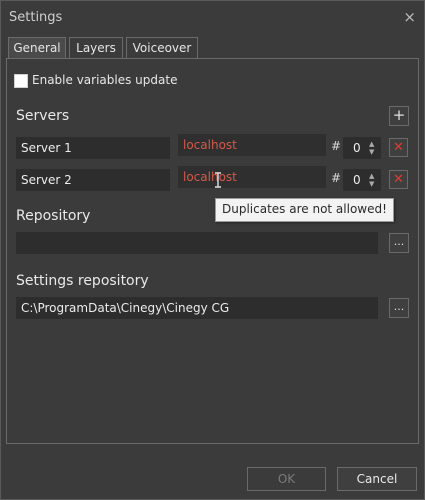  What do you see at coordinates (371, 148) in the screenshot?
I see `server-1-port-spin-arrows: ▲ ▼` at bounding box center [371, 148].